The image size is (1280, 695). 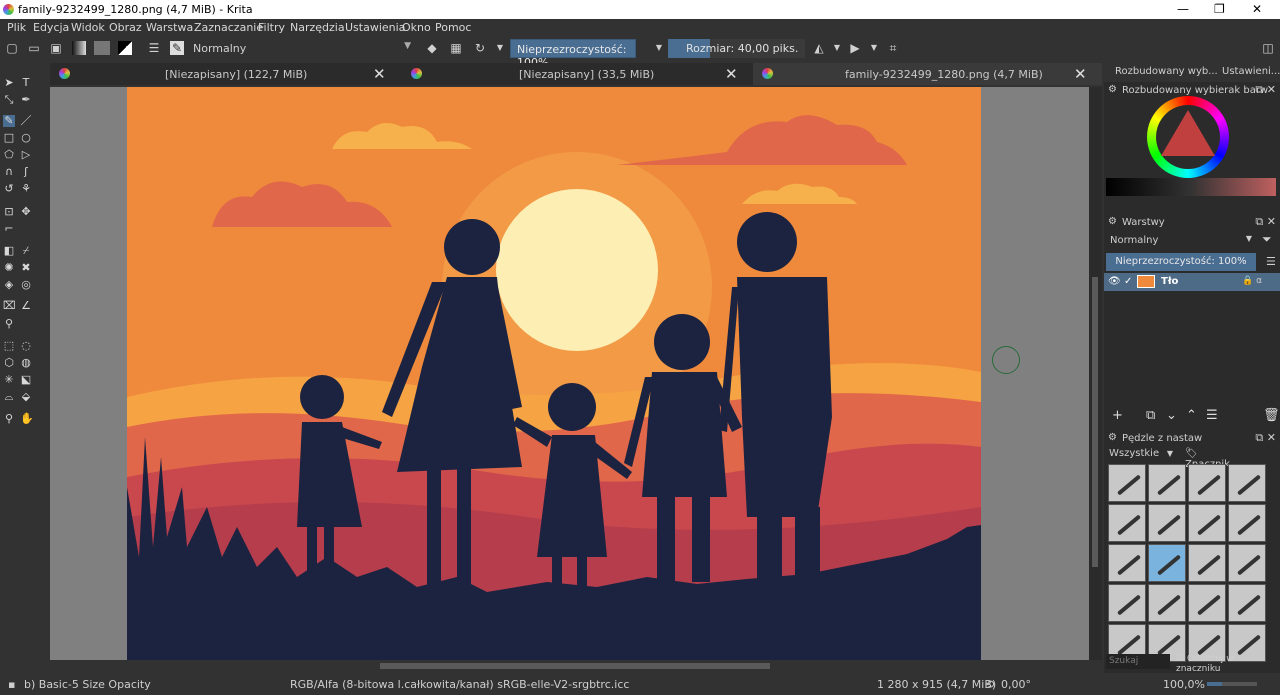 What do you see at coordinates (177, 48) in the screenshot?
I see `brush-preset-icon: ✎` at bounding box center [177, 48].